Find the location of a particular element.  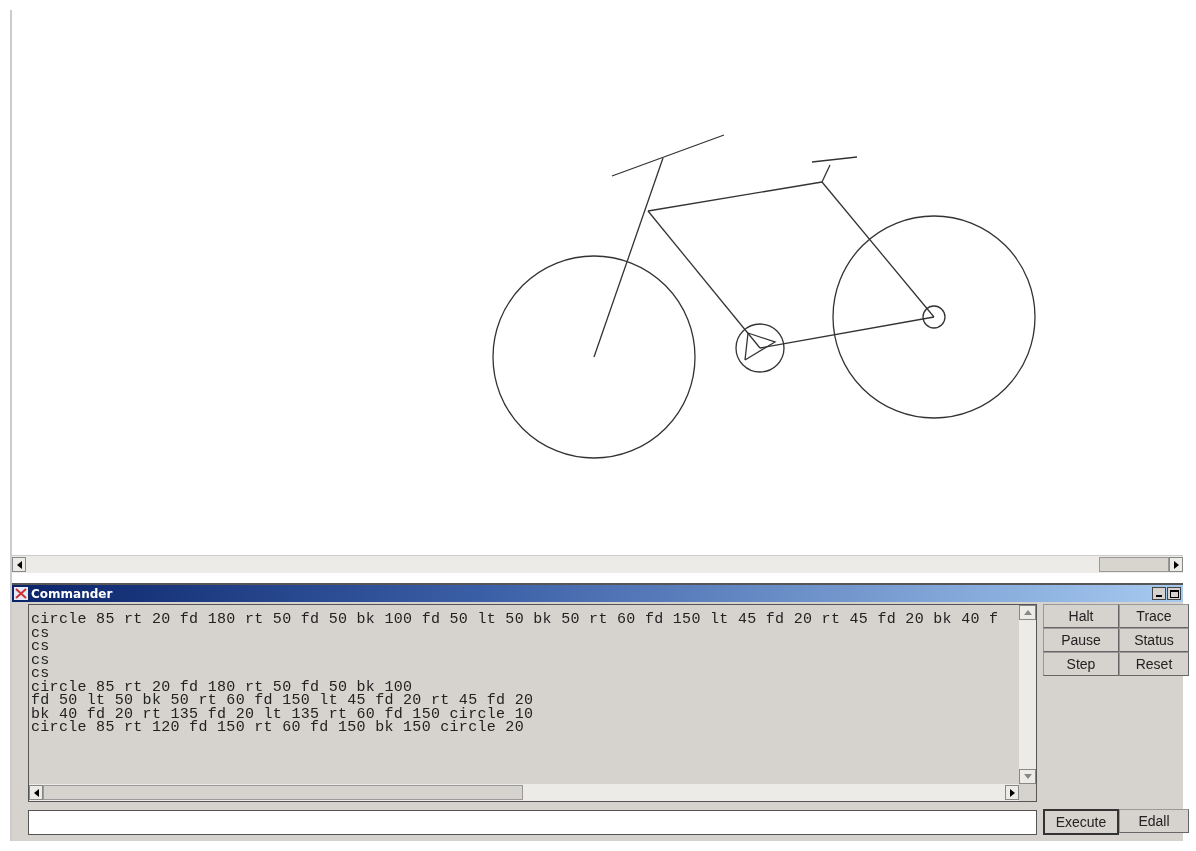

window-title: Commander is located at coordinates (72, 593).